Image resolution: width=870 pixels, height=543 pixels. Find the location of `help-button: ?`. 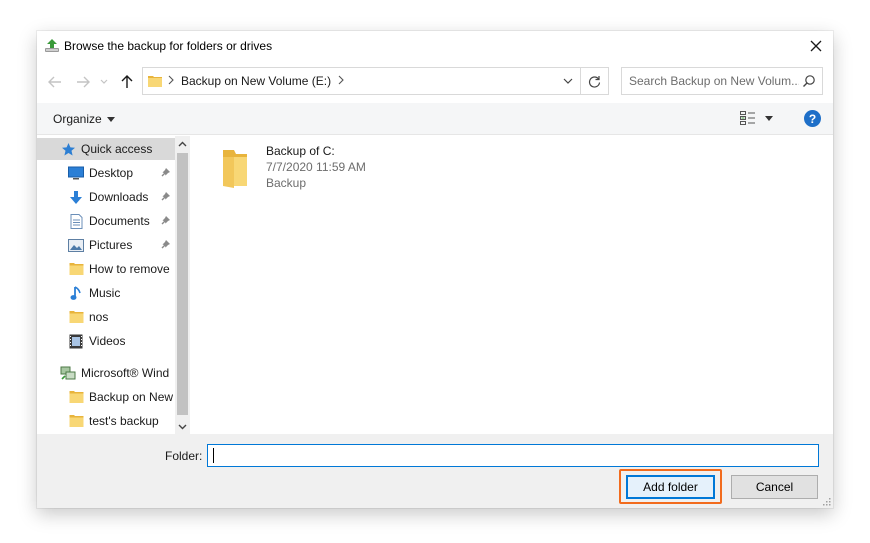

help-button: ? is located at coordinates (812, 118).